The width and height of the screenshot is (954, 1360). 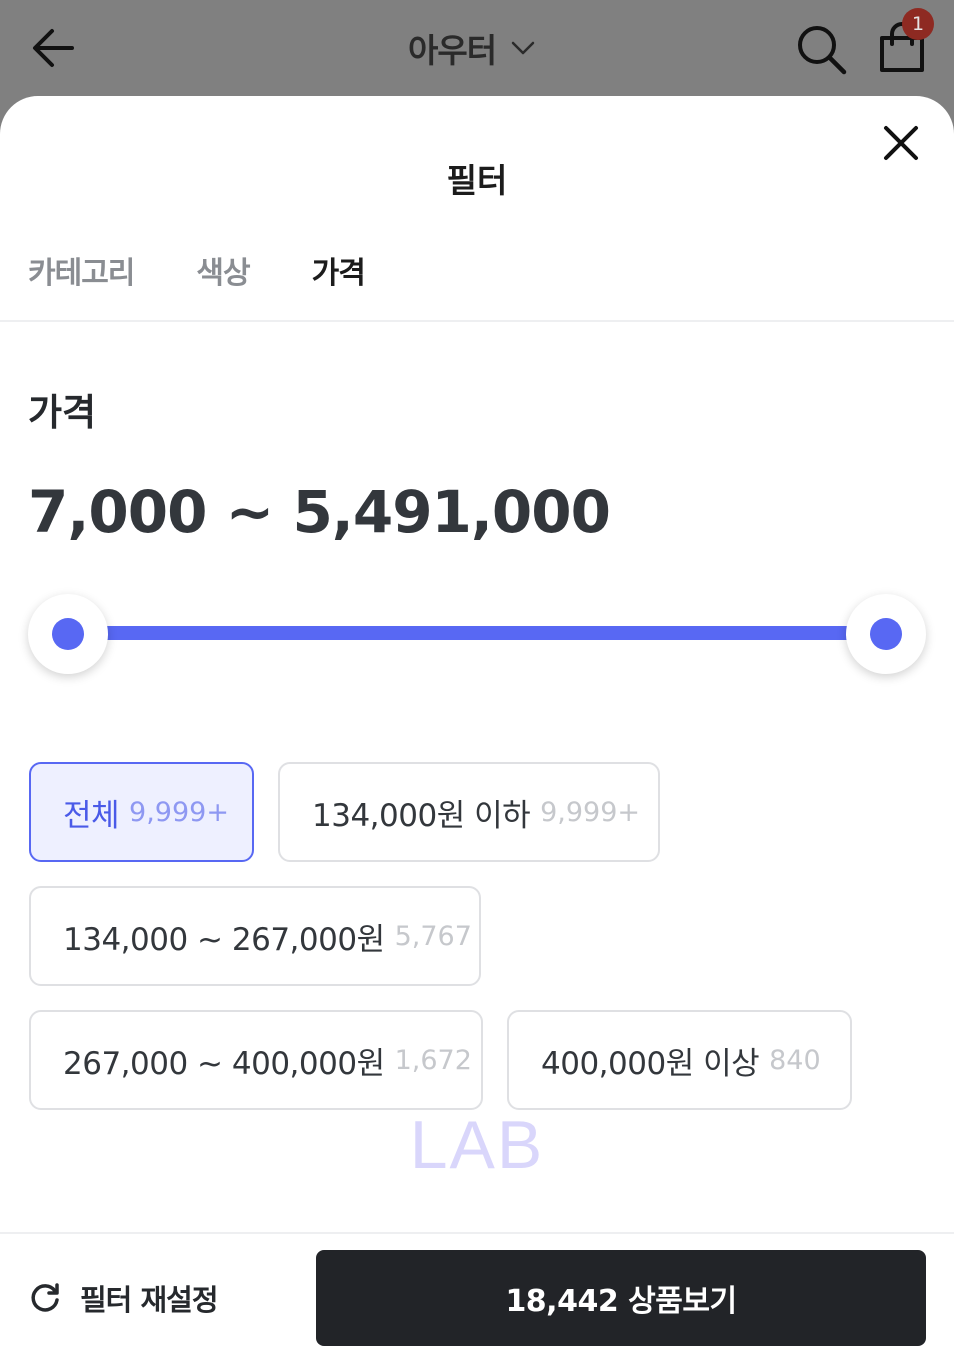 What do you see at coordinates (650, 1063) in the screenshot?
I see `chip-label: 400,000원 이상` at bounding box center [650, 1063].